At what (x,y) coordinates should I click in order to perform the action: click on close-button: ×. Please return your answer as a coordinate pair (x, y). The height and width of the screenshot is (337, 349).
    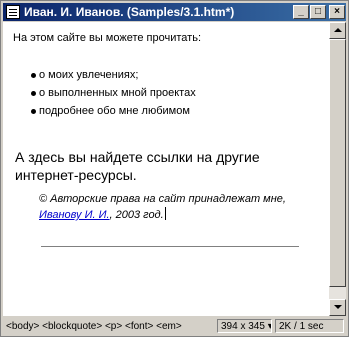
    Looking at the image, I should click on (337, 12).